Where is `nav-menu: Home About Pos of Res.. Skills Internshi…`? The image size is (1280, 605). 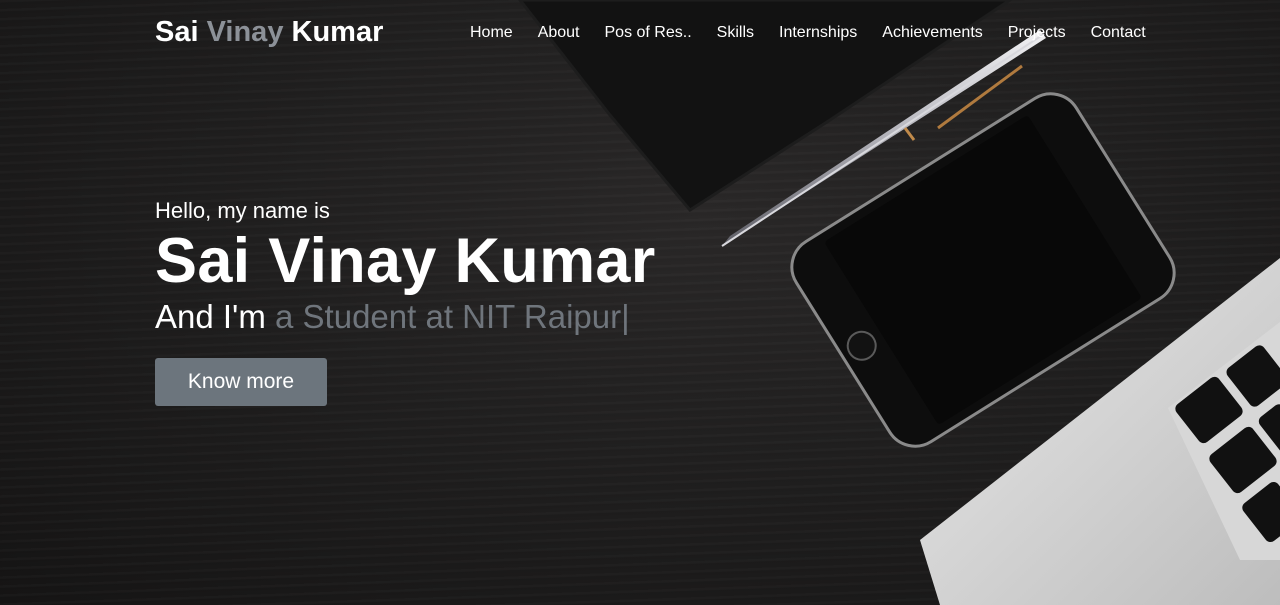 nav-menu: Home About Pos of Res.. Skills Internshi… is located at coordinates (808, 33).